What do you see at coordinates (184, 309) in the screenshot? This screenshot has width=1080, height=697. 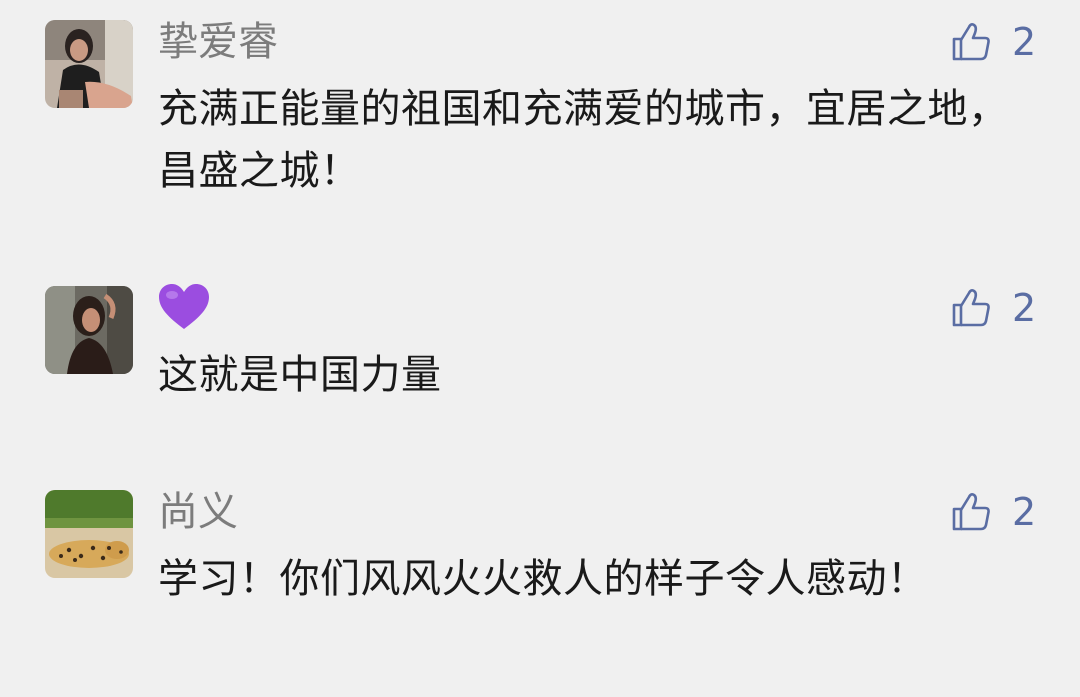 I see `purple-heart-icon` at bounding box center [184, 309].